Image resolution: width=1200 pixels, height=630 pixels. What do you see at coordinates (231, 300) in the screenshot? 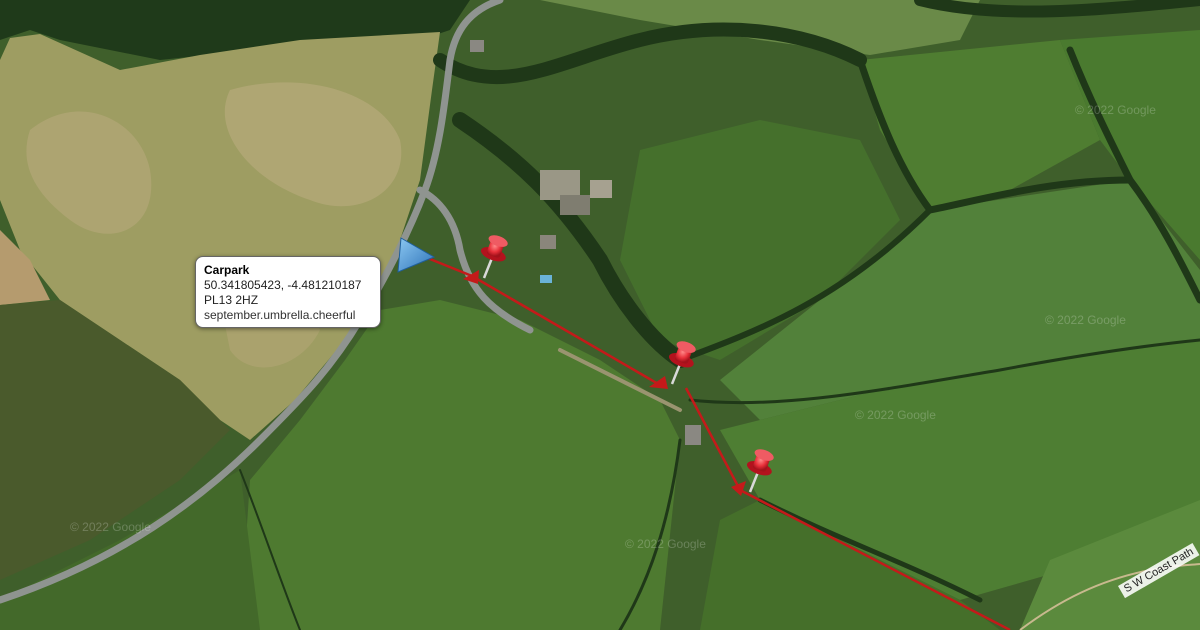
I see `popup-postcode: PL13 2HZ` at bounding box center [231, 300].